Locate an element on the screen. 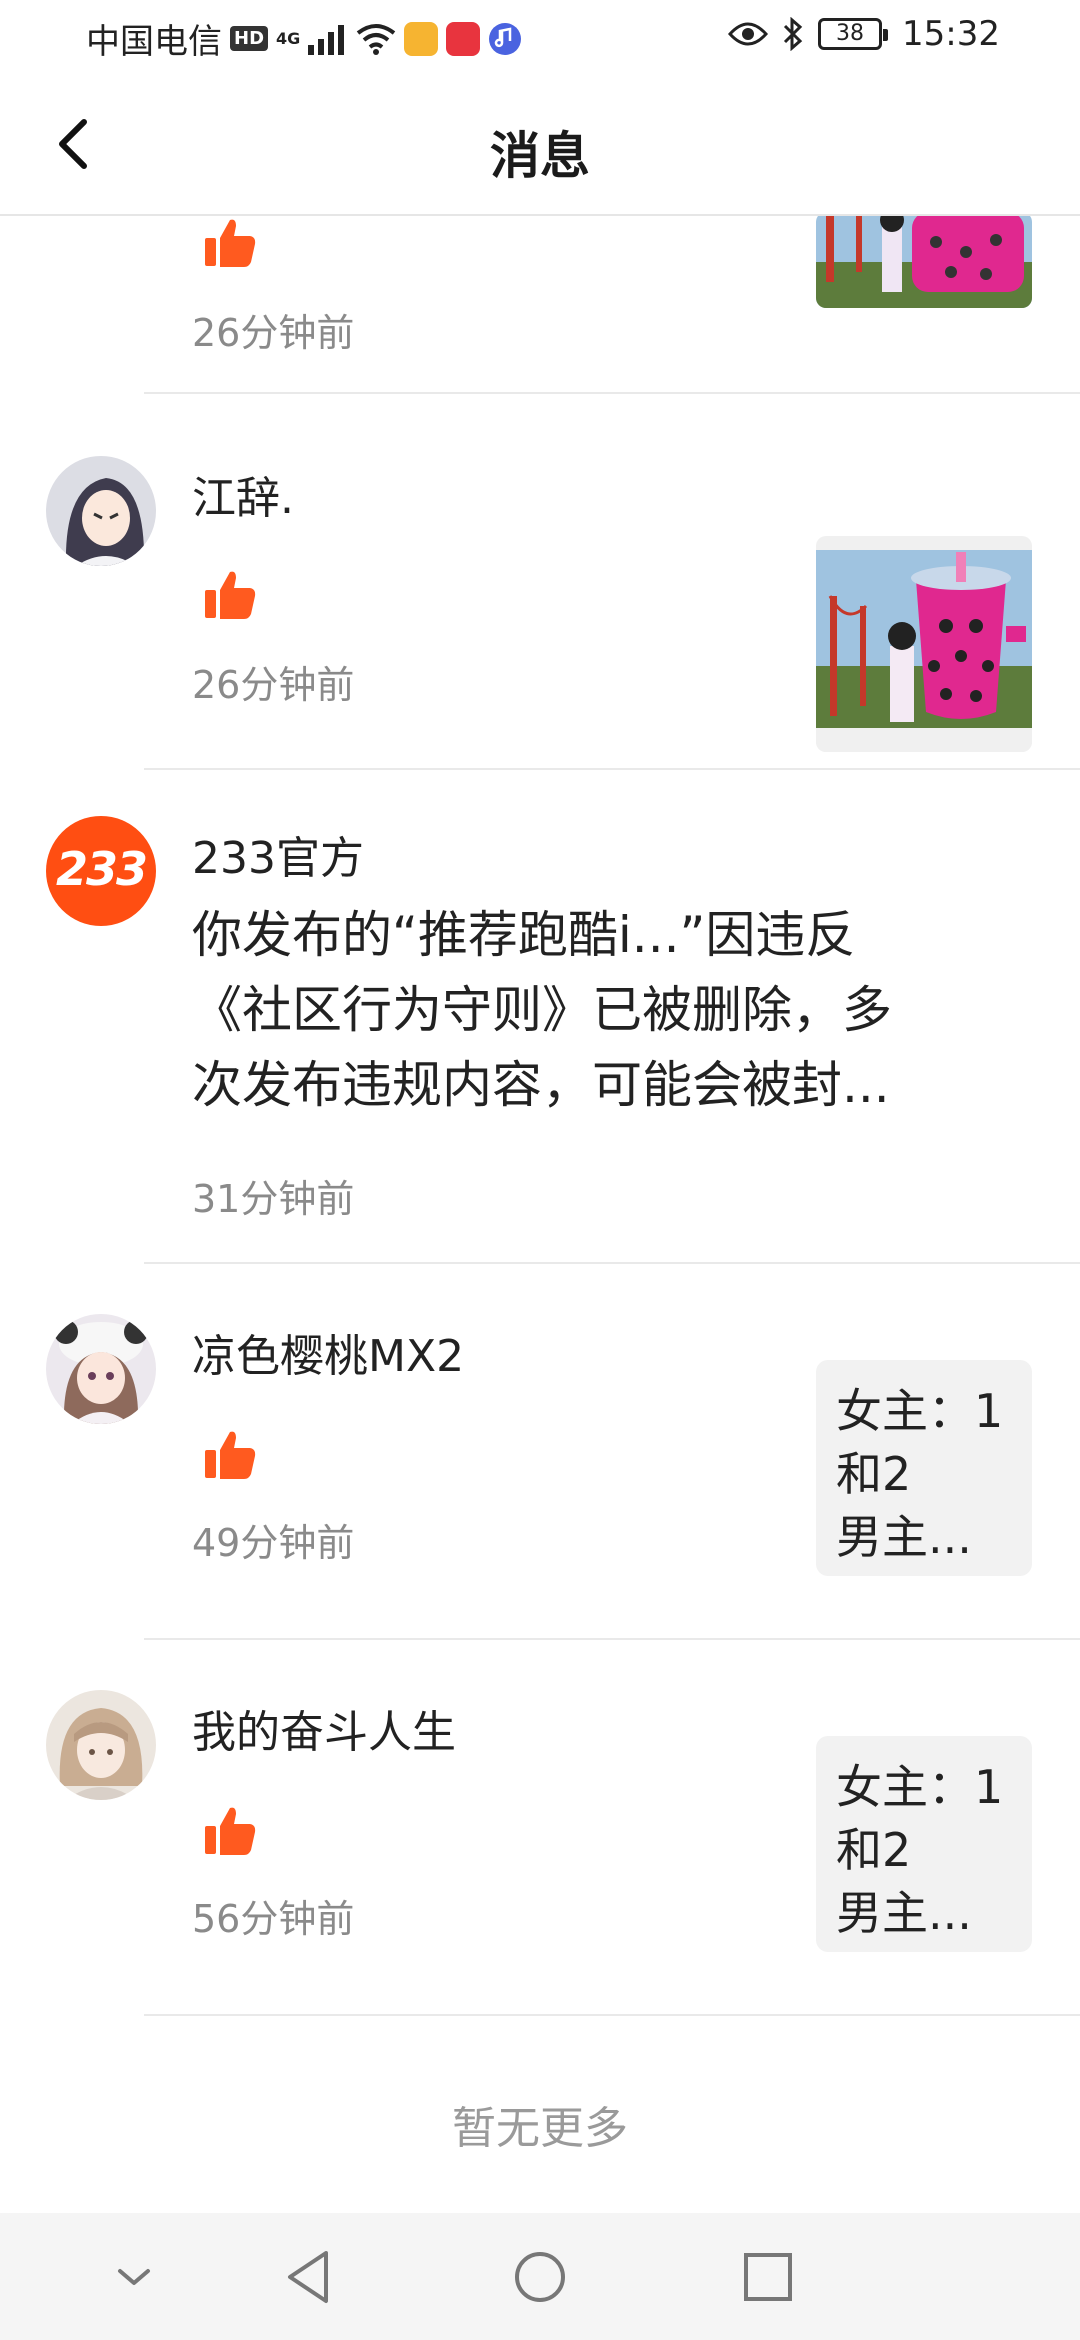  back-triangle-icon is located at coordinates (310, 2277).